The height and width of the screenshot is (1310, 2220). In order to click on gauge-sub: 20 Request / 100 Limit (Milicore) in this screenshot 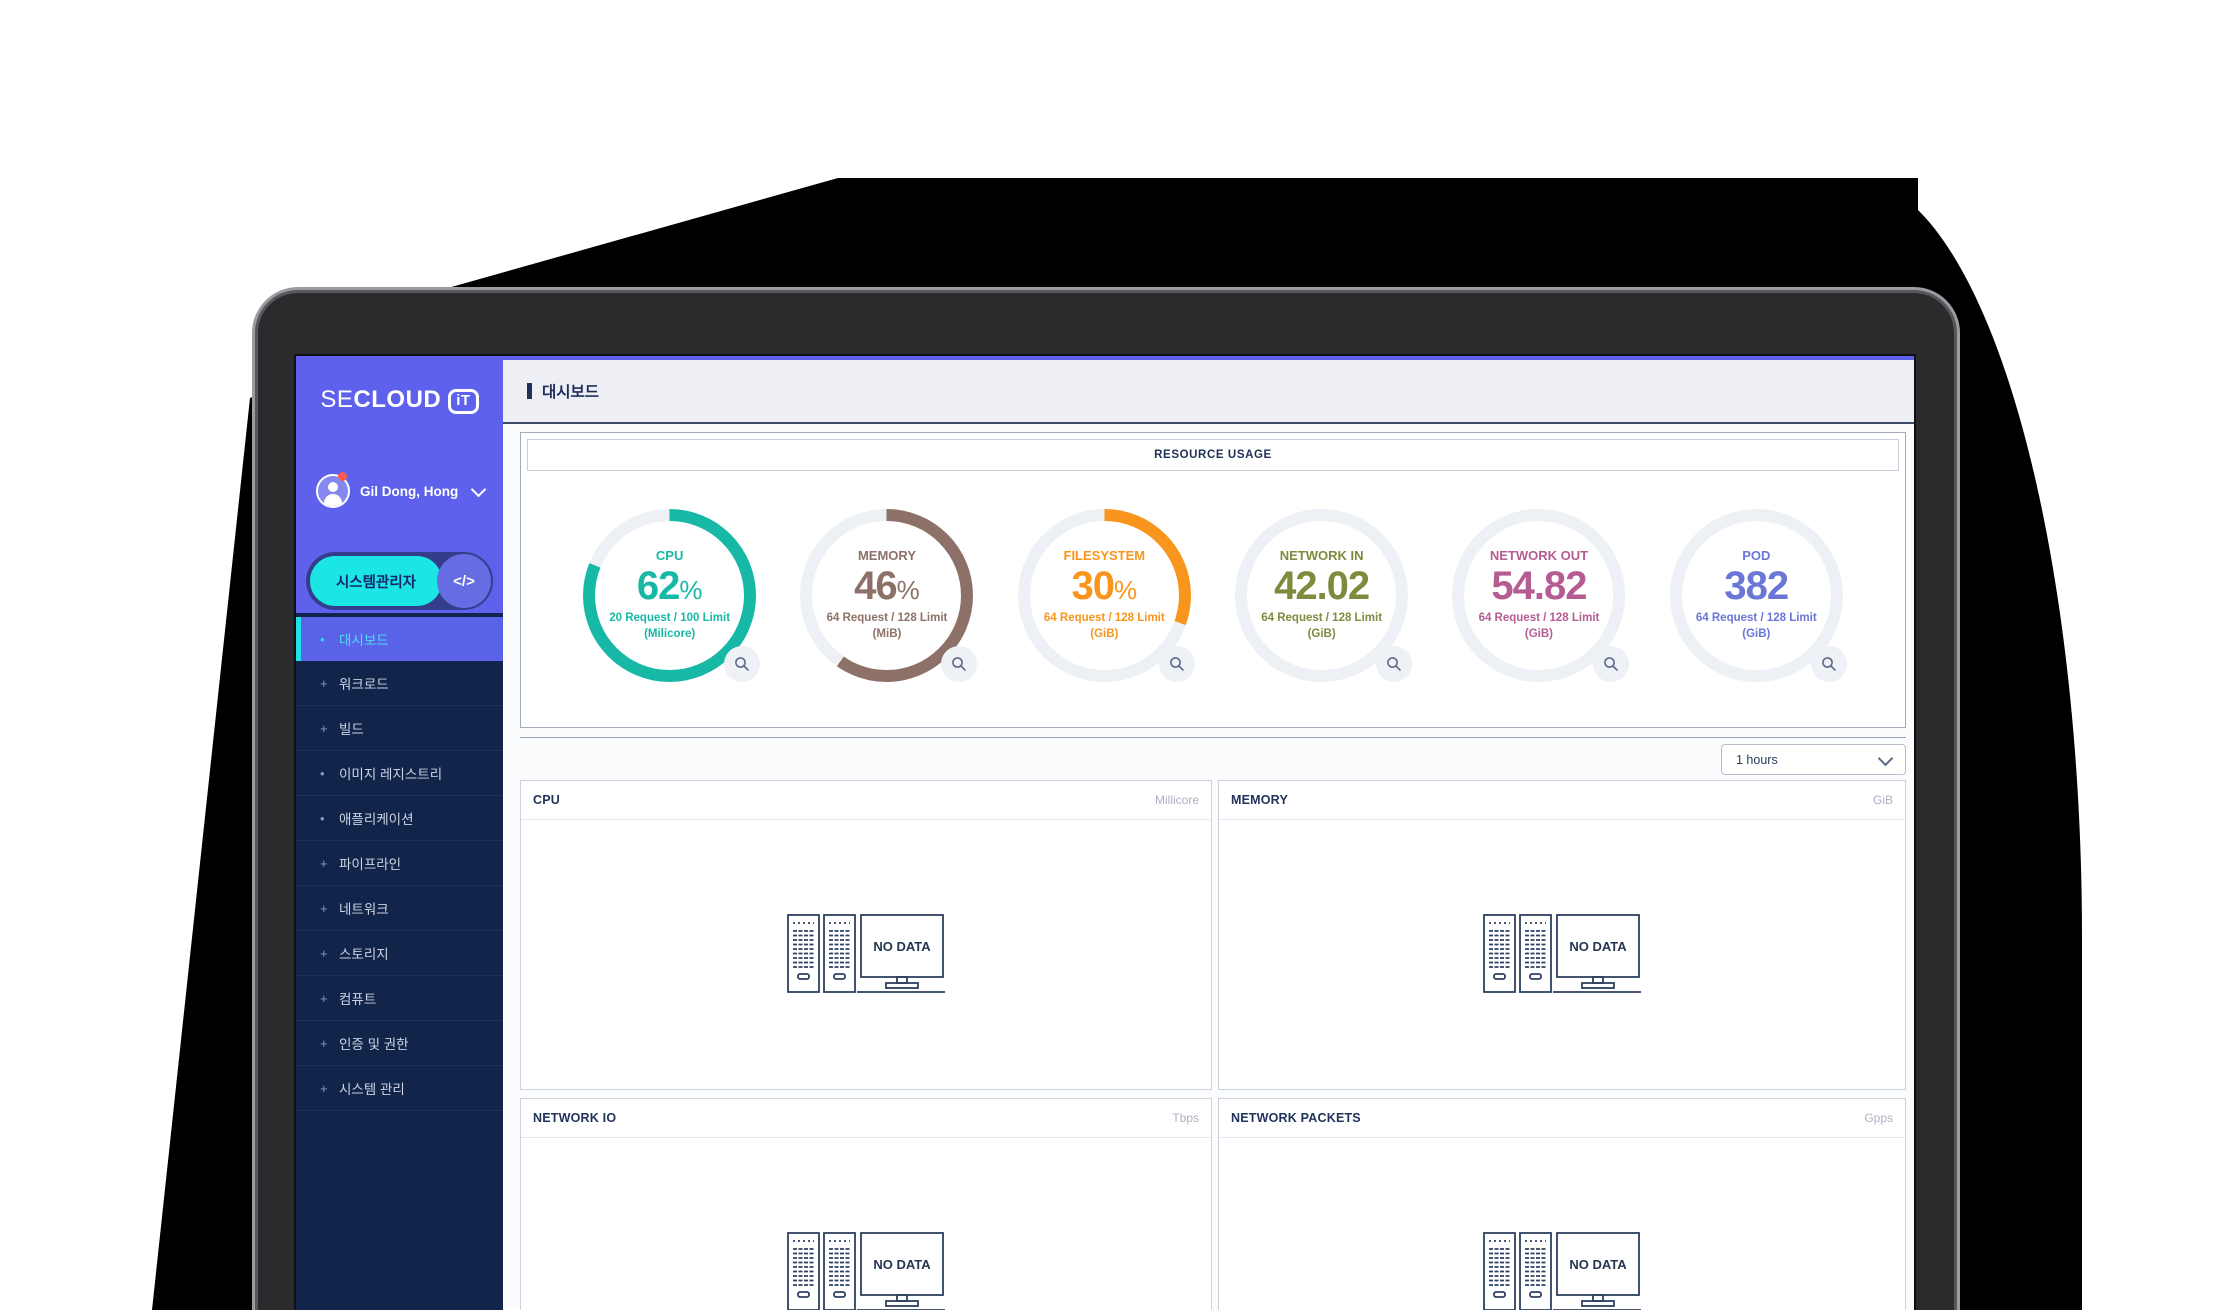, I will do `click(670, 626)`.